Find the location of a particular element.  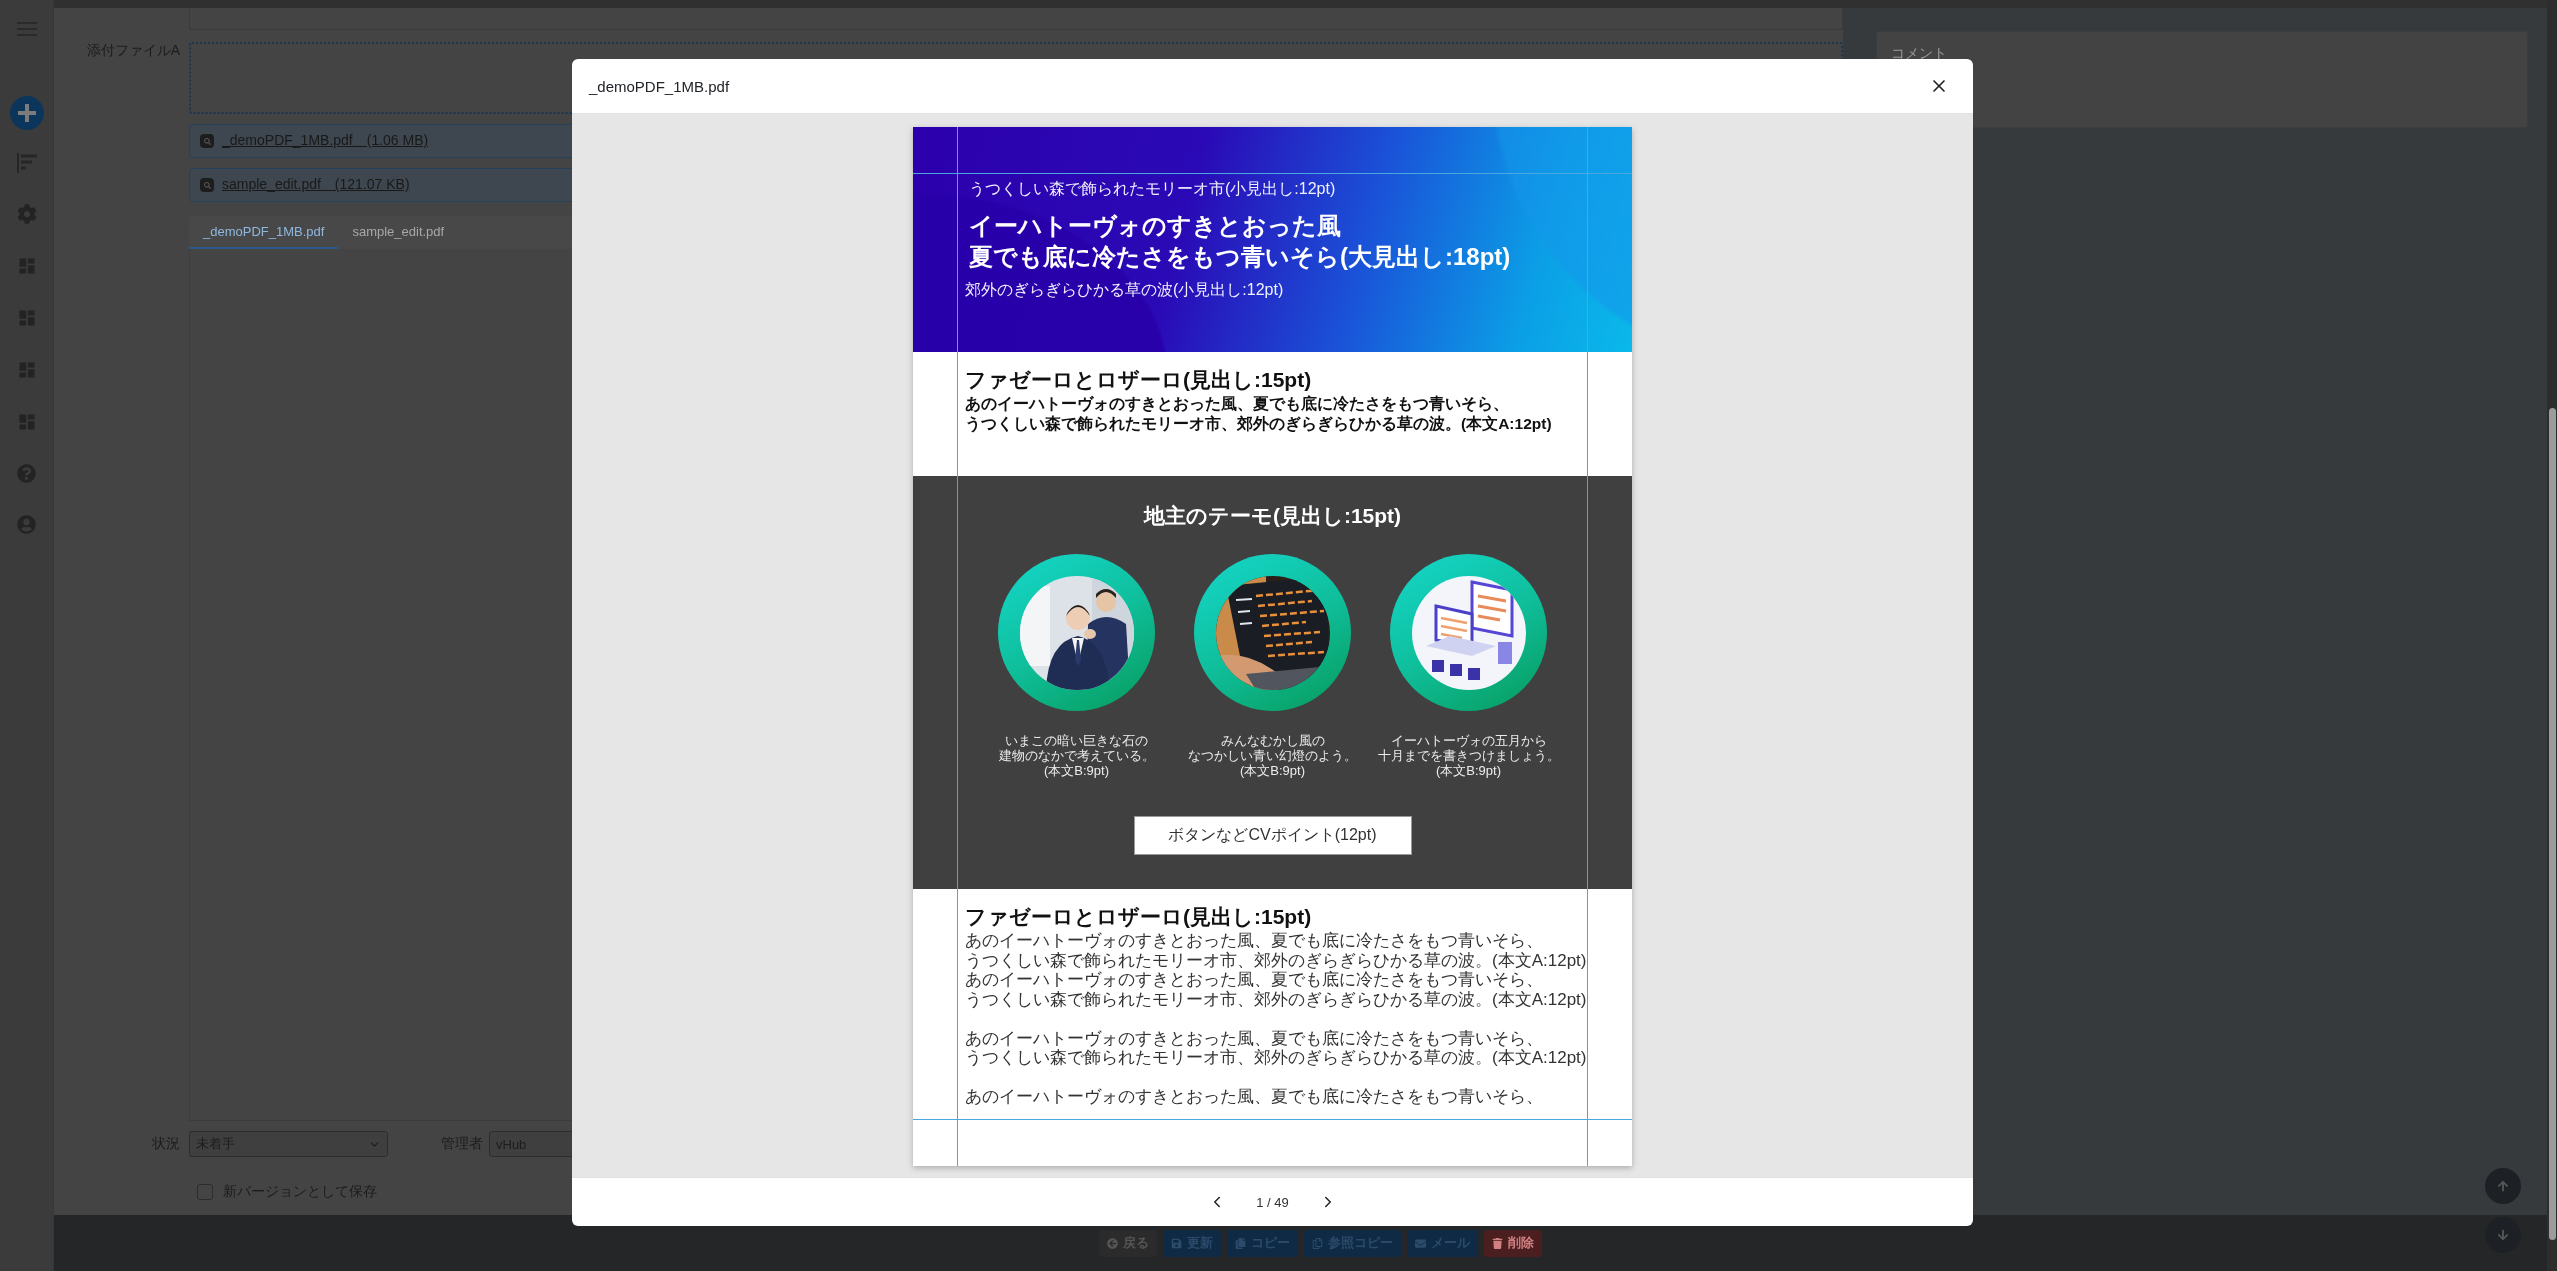

hero-kicker: うつくしい森で飾られたモリーオ市(小見出し:12pt) is located at coordinates (1153, 189).